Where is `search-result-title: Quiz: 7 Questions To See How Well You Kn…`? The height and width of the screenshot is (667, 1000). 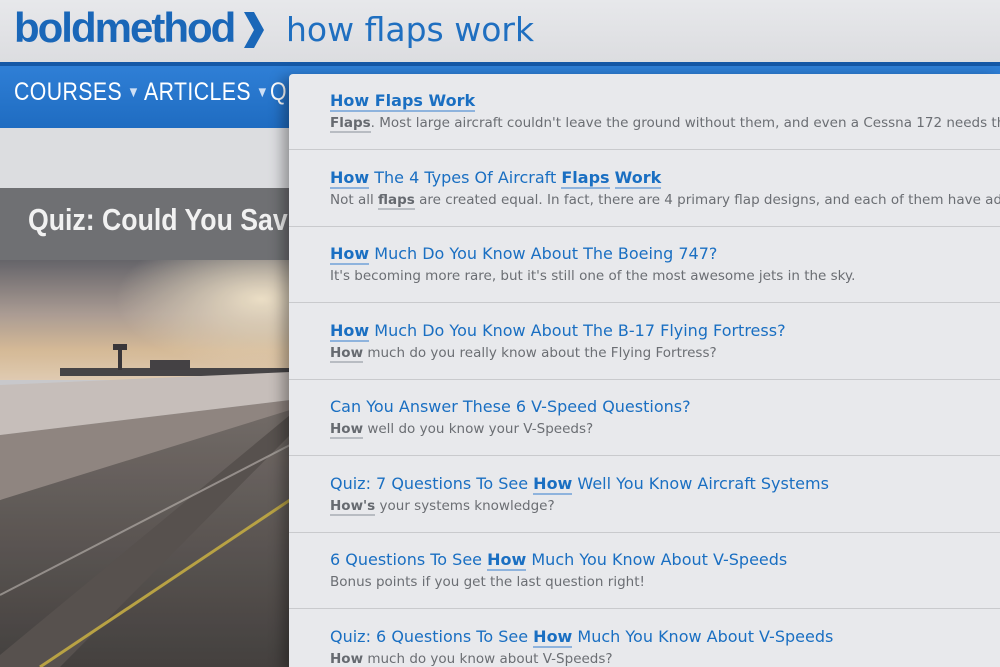 search-result-title: Quiz: 7 Questions To See How Well You Kn… is located at coordinates (579, 484).